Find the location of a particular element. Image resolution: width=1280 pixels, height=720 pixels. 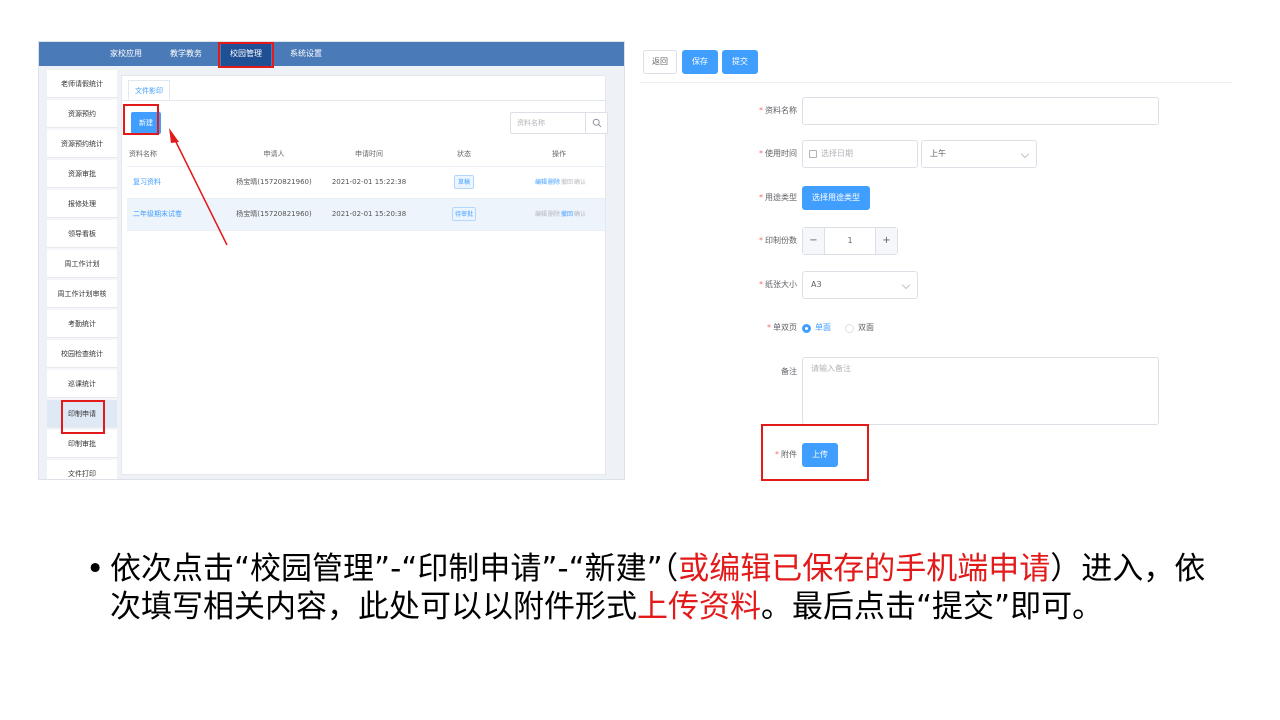

minus-button: − is located at coordinates (814, 241).